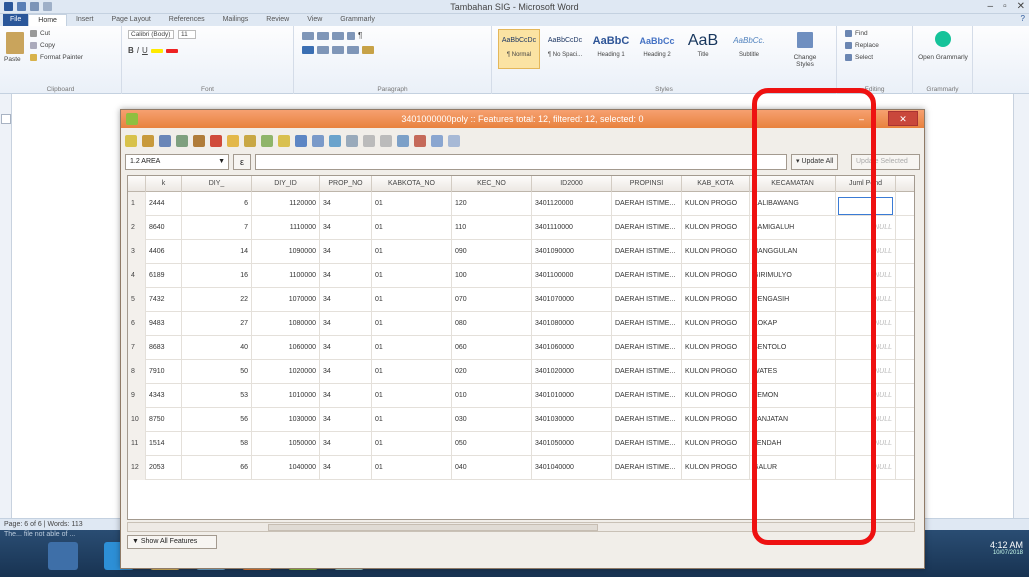 Image resolution: width=1029 pixels, height=577 pixels. I want to click on open-grammarly-button: Open Grammarly, so click(943, 57).